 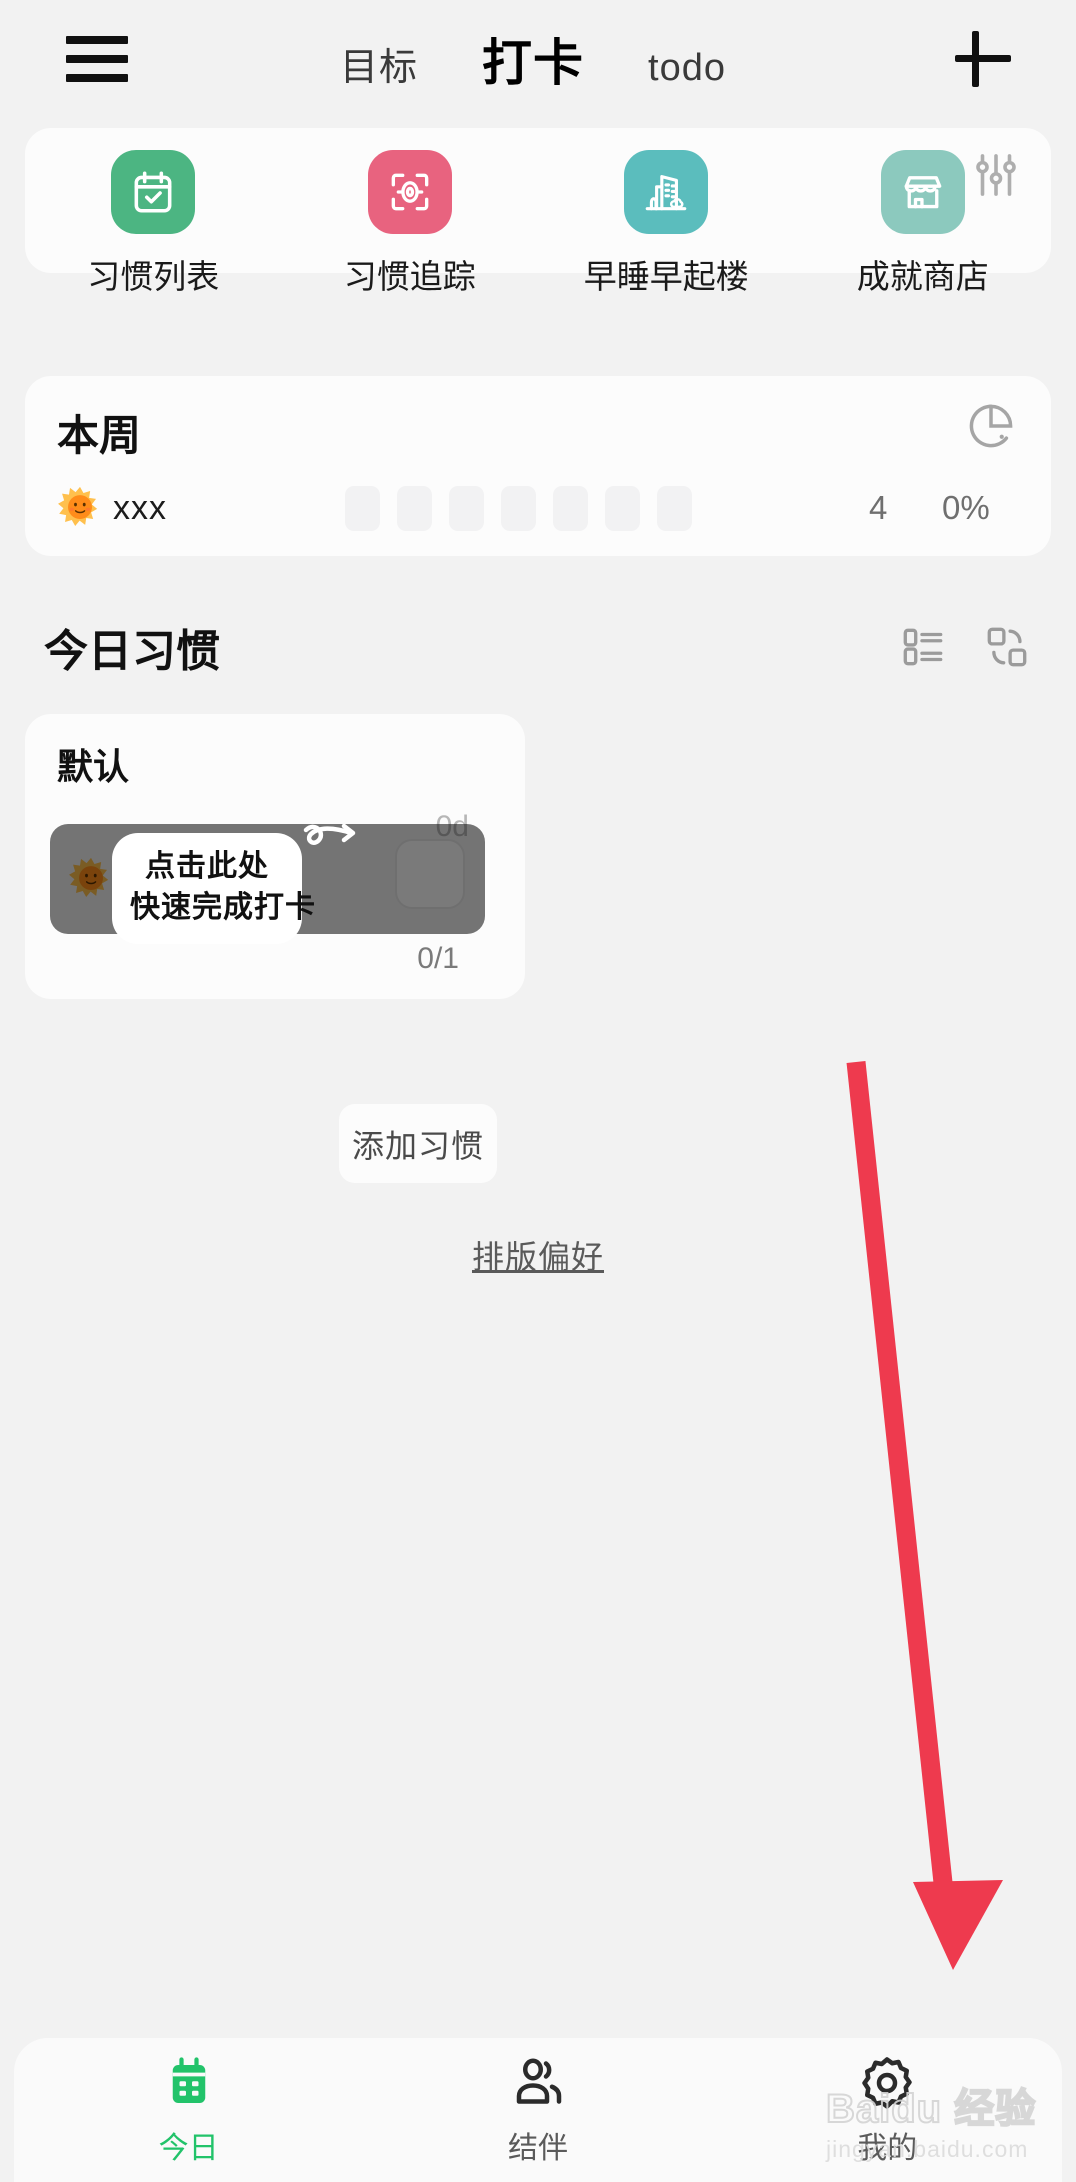 I want to click on sliders-settings-icon, so click(x=996, y=175).